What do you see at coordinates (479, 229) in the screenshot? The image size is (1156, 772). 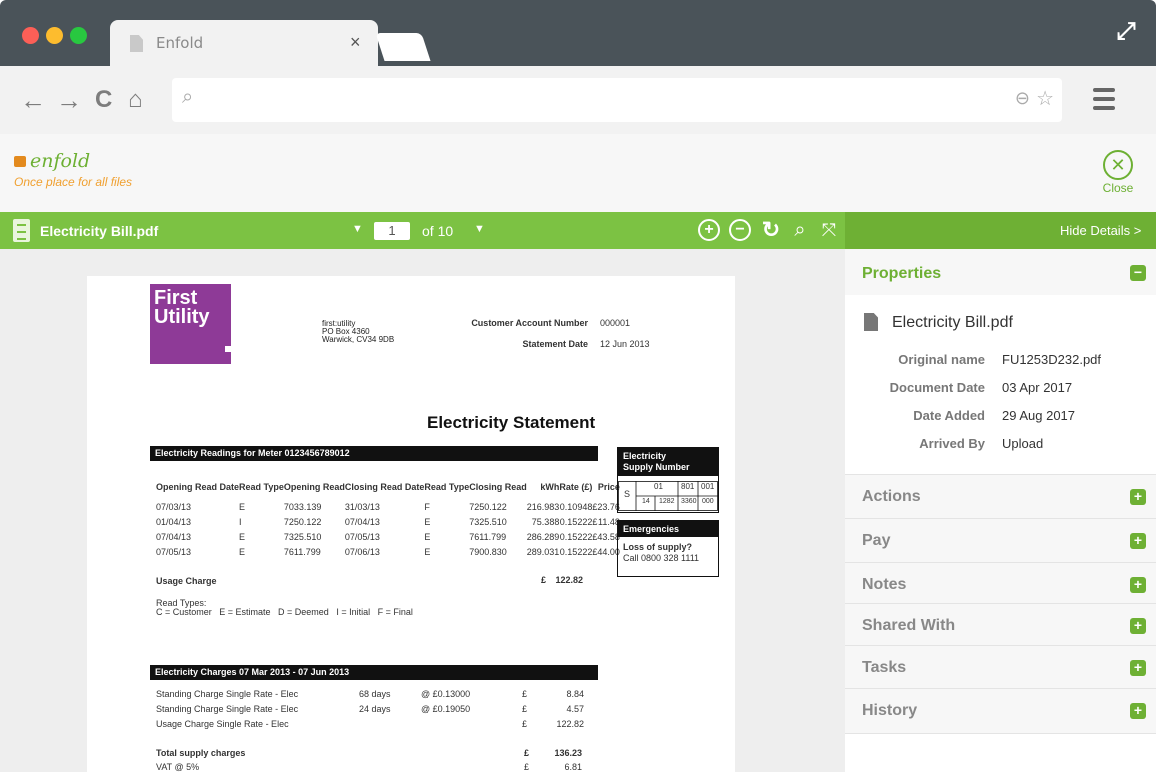 I see `next-page-icon: ▼` at bounding box center [479, 229].